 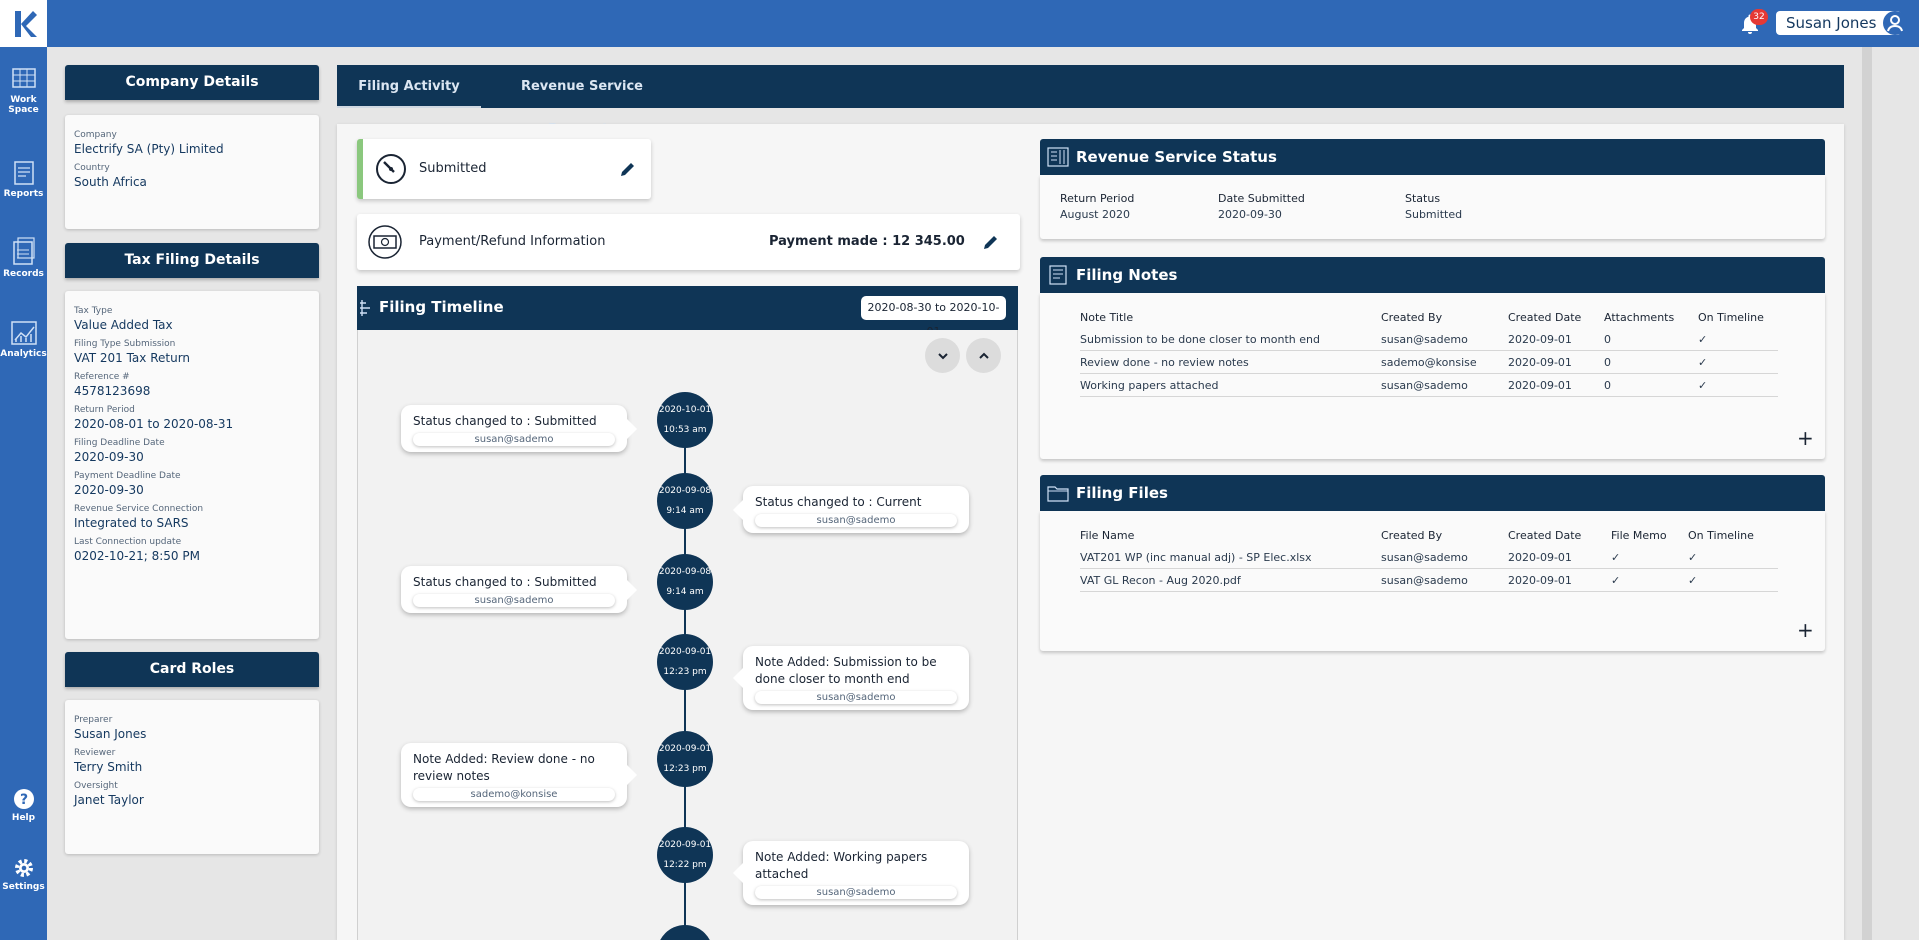 I want to click on revenue-status-icon, so click(x=1058, y=157).